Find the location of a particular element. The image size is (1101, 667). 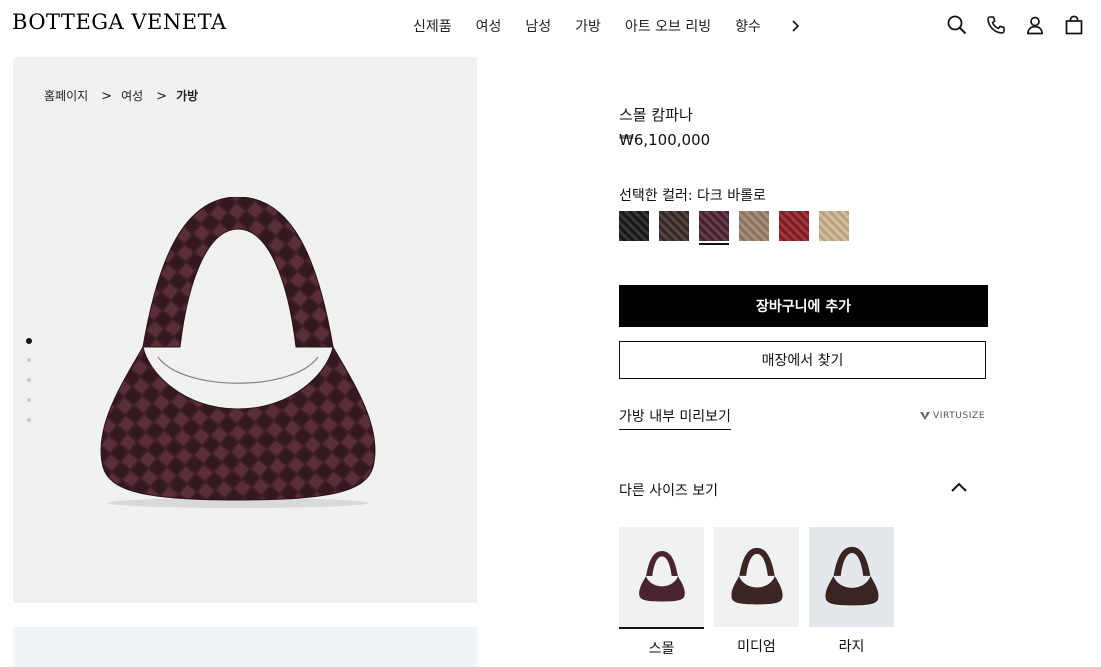

size-options: 스몰 미디엄 라지 is located at coordinates (756, 592).